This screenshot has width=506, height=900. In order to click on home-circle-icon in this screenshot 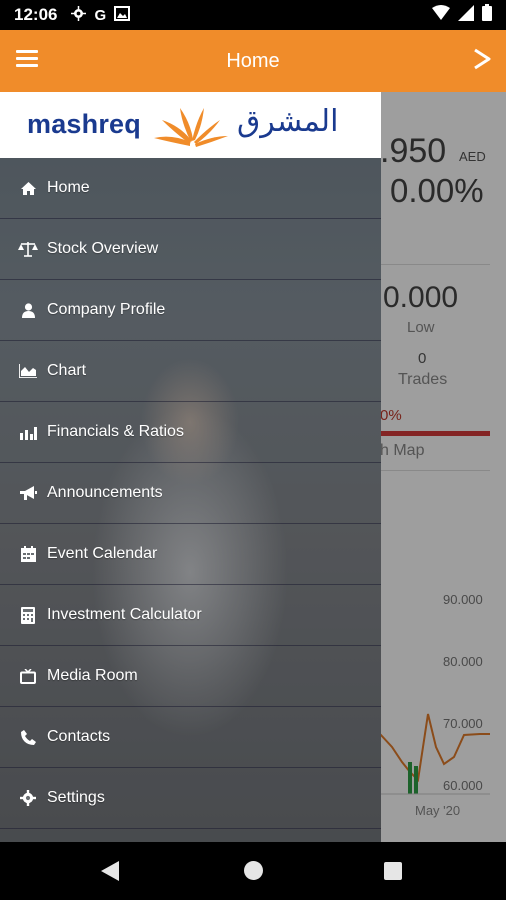, I will do `click(253, 870)`.